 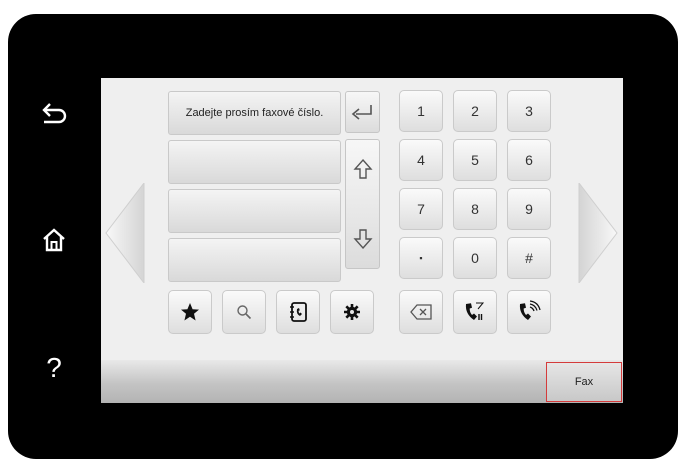 I want to click on key-6: 6, so click(x=529, y=160).